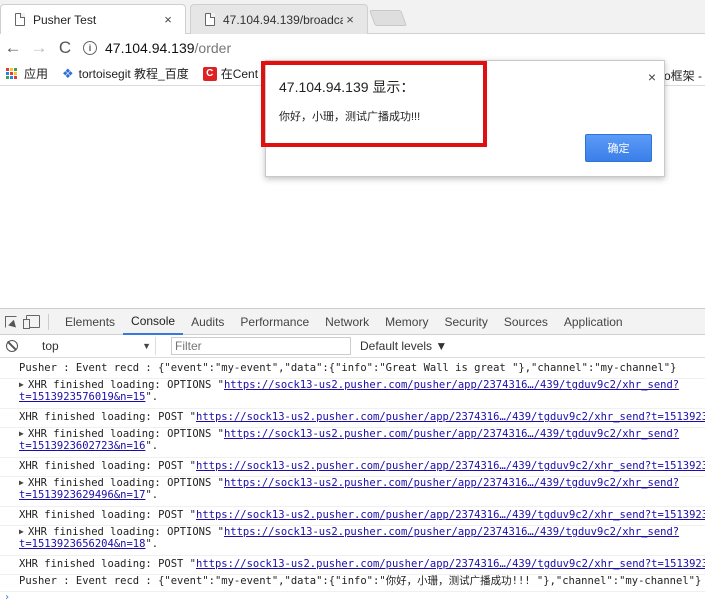 Image resolution: width=705 pixels, height=600 pixels. I want to click on tab-broadcast: 47.104.94.139/broadcas ×, so click(279, 19).